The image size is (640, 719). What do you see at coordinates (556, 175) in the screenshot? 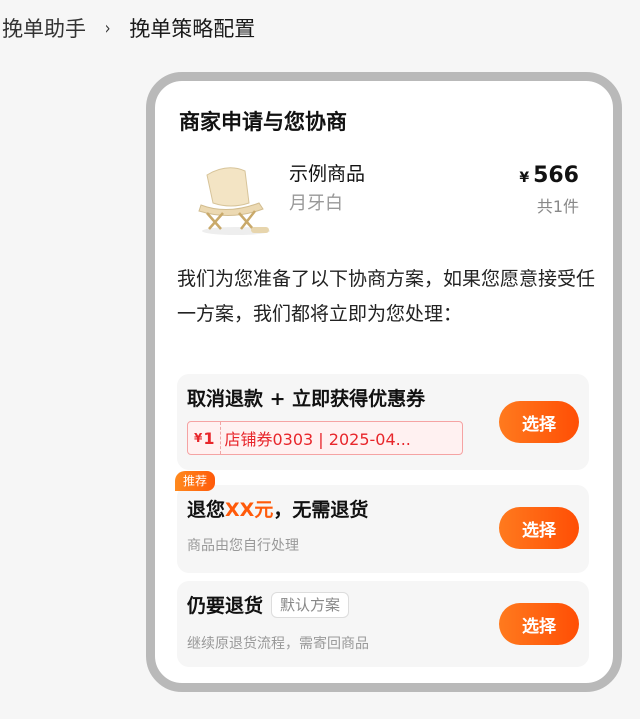
I see `price-value: 566` at bounding box center [556, 175].